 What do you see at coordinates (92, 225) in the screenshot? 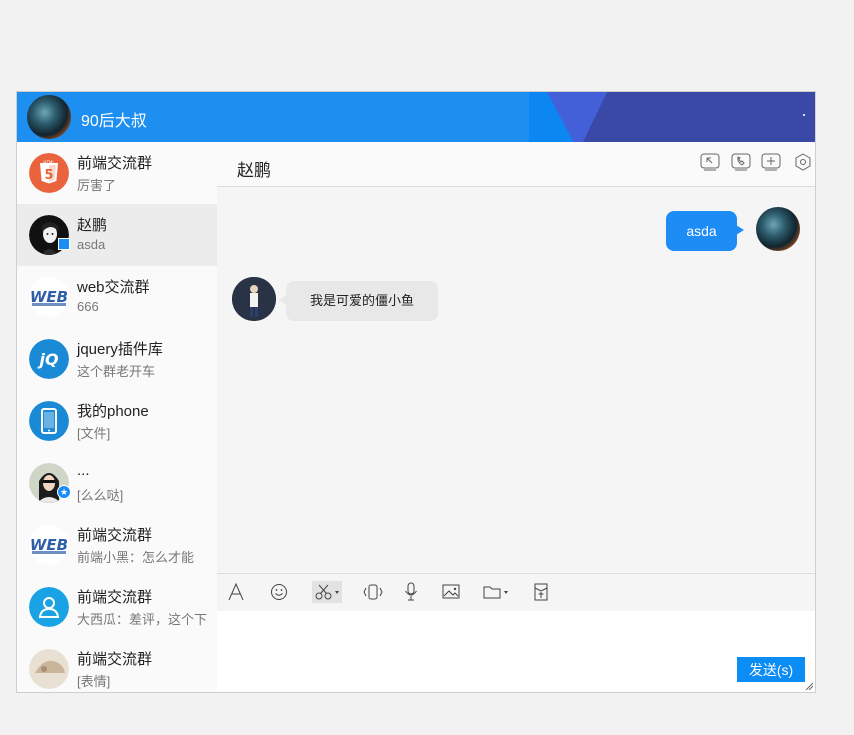
I see `conversation-name: 赵鹏` at bounding box center [92, 225].